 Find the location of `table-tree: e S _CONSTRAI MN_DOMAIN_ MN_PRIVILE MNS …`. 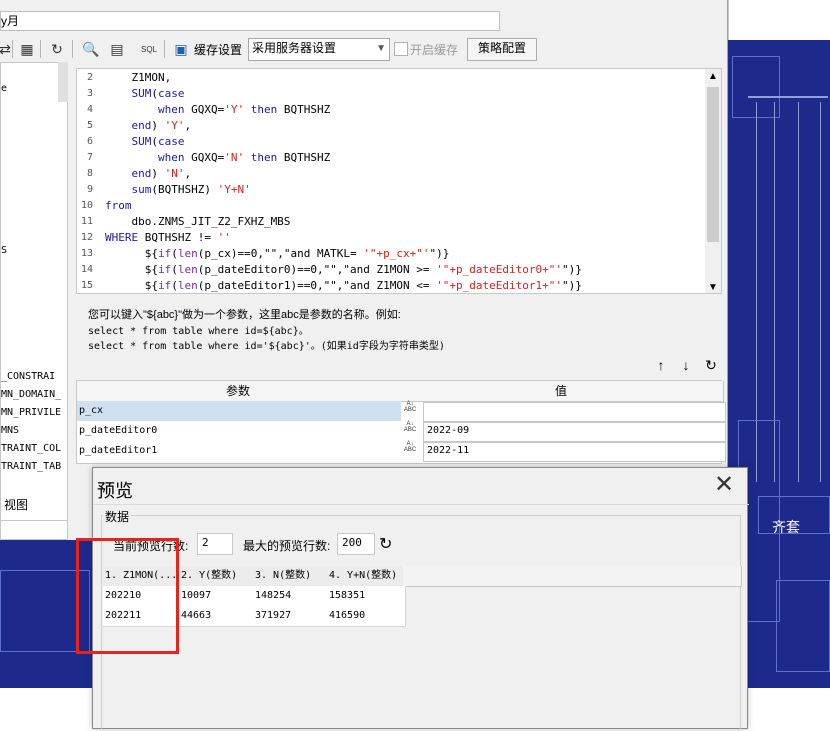

table-tree: e S _CONSTRAI MN_DOMAIN_ MN_PRIVILE MNS … is located at coordinates (34, 292).